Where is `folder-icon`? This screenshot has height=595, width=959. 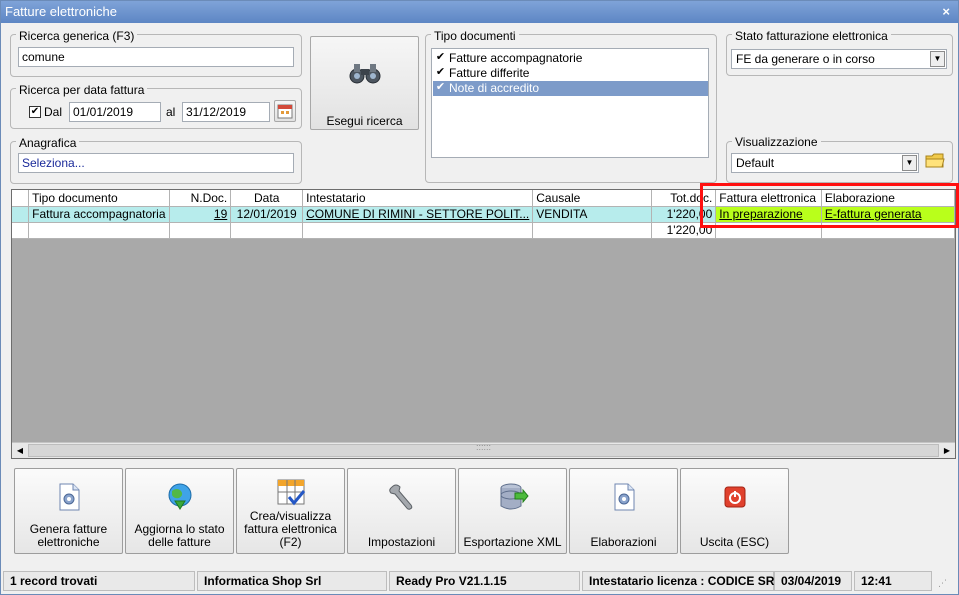 folder-icon is located at coordinates (935, 160).